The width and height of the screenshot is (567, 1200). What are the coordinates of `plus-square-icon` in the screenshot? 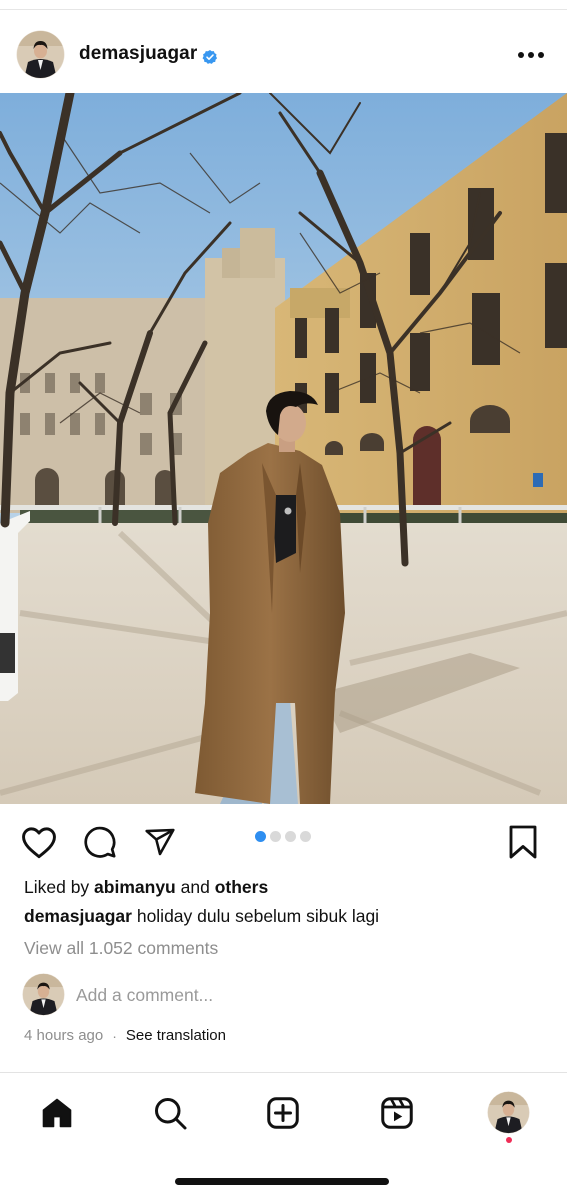 It's located at (283, 1113).